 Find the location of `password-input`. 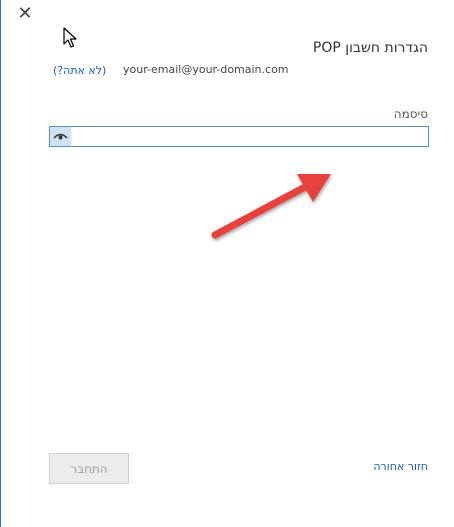

password-input is located at coordinates (252, 136).